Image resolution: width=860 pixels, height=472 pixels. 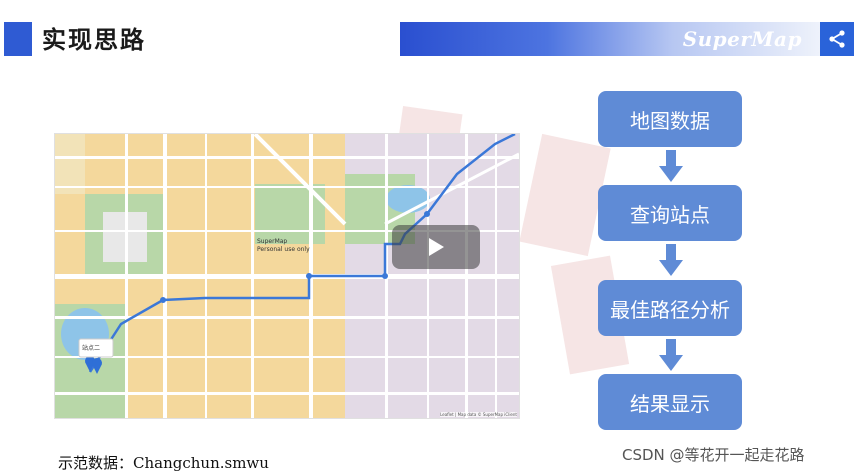 I want to click on brand-logo: SuperMap, so click(x=742, y=39).